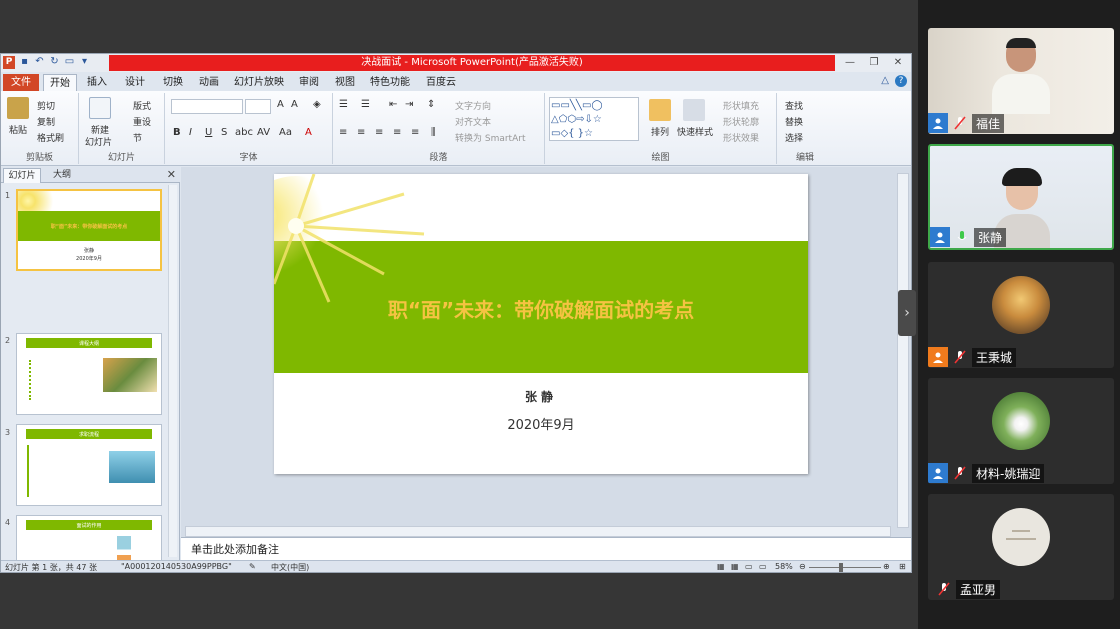 The height and width of the screenshot is (629, 1120). I want to click on shadow-icon: S, so click(224, 132).